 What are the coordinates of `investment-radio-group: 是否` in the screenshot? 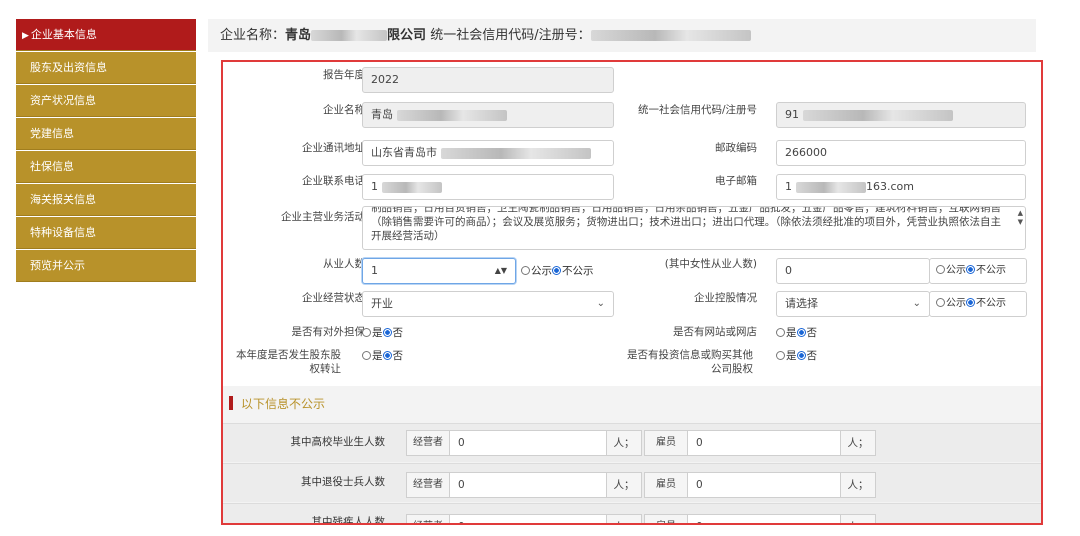 It's located at (796, 356).